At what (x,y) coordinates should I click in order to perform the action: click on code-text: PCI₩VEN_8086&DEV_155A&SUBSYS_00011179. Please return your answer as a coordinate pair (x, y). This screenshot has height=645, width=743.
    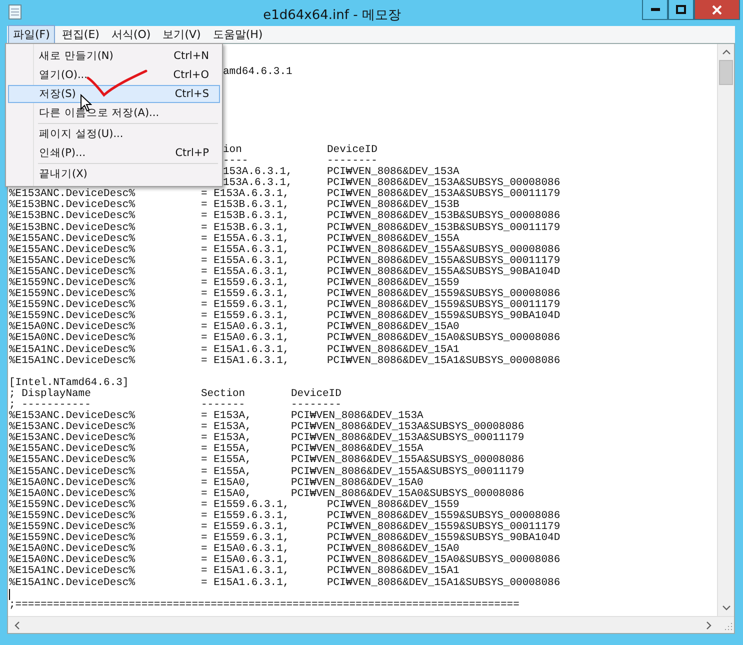
    Looking at the image, I should click on (443, 261).